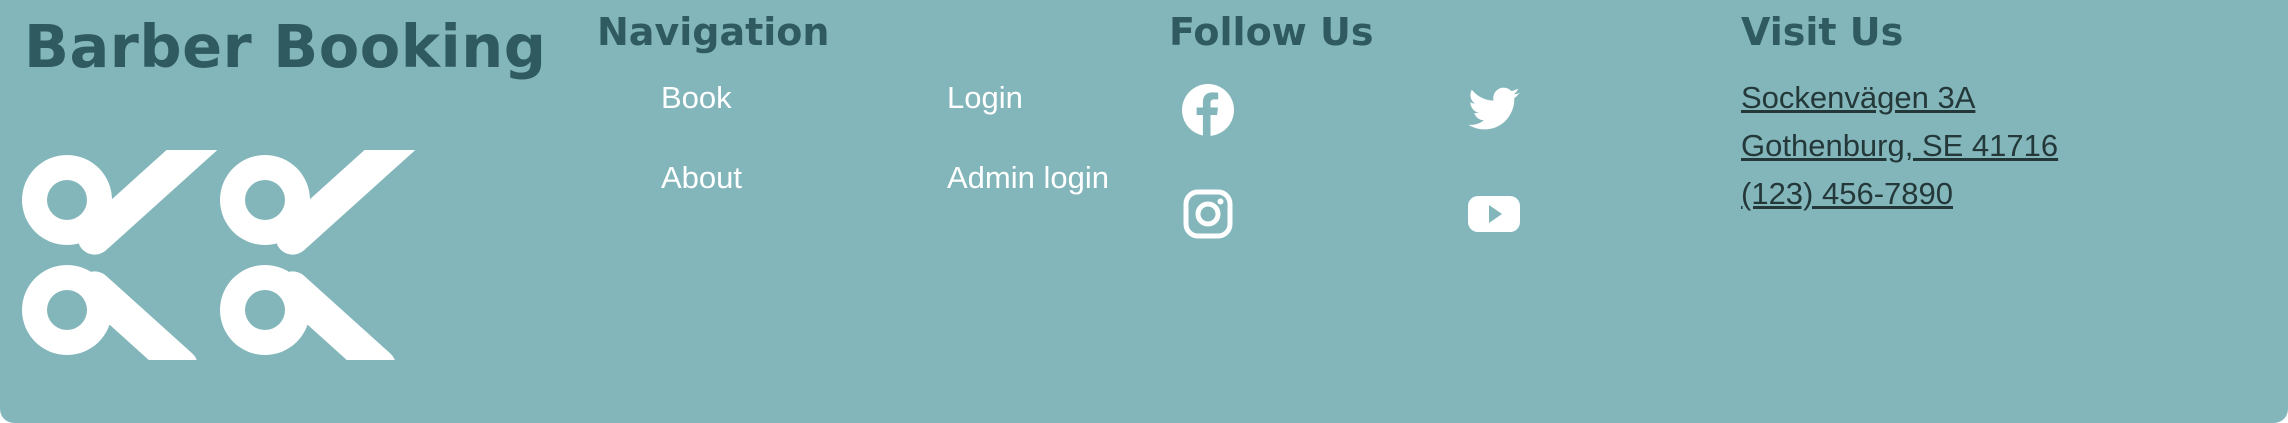 This screenshot has width=2288, height=423. Describe the element at coordinates (1494, 110) in the screenshot. I see `twitter-icon` at that location.